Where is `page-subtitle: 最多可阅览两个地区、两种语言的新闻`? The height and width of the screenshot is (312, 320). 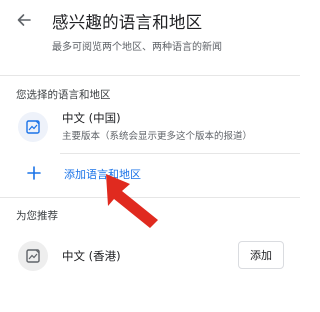 page-subtitle: 最多可阅览两个地区、两种语言的新闻 is located at coordinates (137, 47).